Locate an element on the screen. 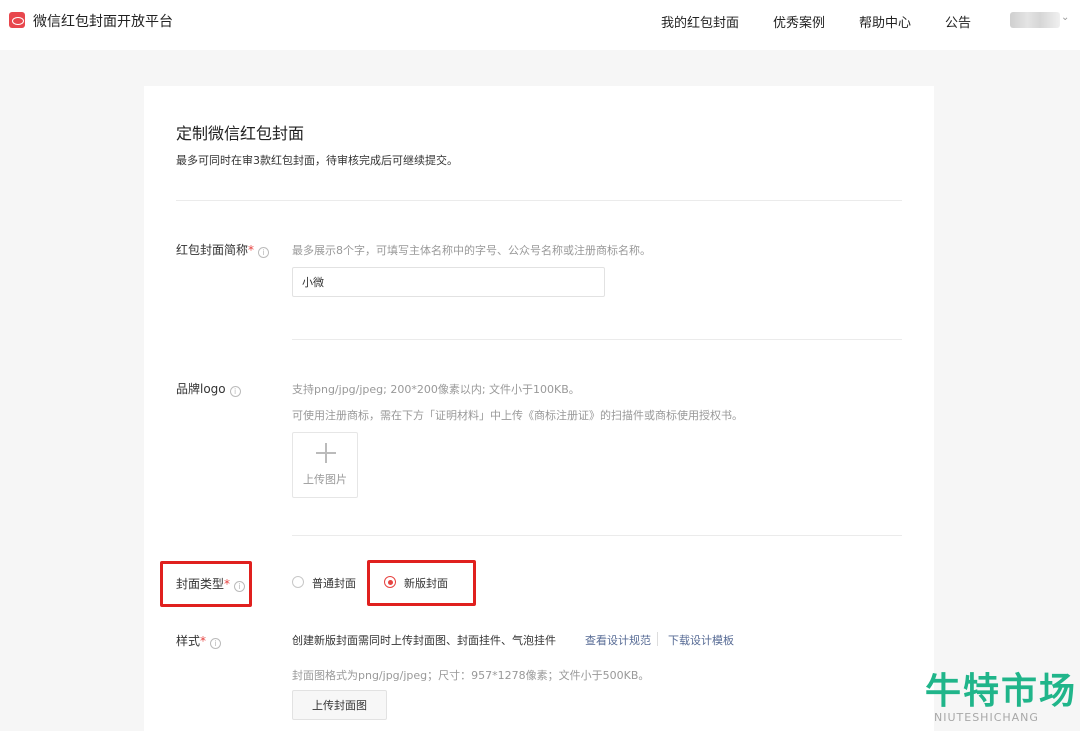 This screenshot has width=1080, height=731. download-template-link: 下载设计模板 is located at coordinates (701, 640).